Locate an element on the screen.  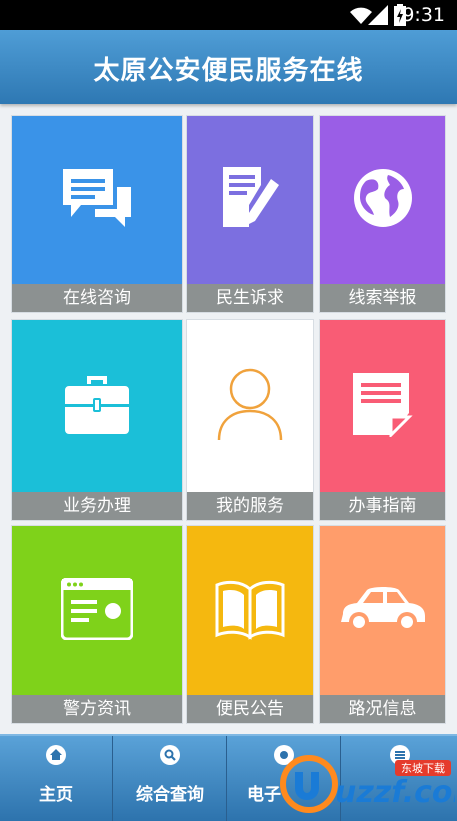
tile-service-guide: 办事指南 is located at coordinates (382, 420).